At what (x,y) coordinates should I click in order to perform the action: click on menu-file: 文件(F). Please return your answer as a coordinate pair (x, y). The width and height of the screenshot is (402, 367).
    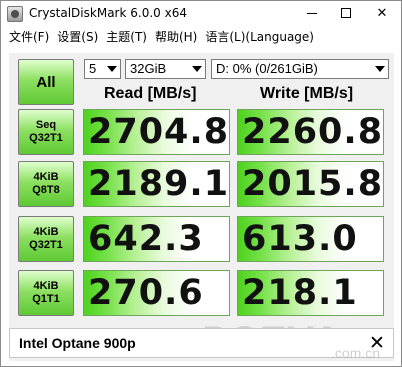
    Looking at the image, I should click on (29, 37).